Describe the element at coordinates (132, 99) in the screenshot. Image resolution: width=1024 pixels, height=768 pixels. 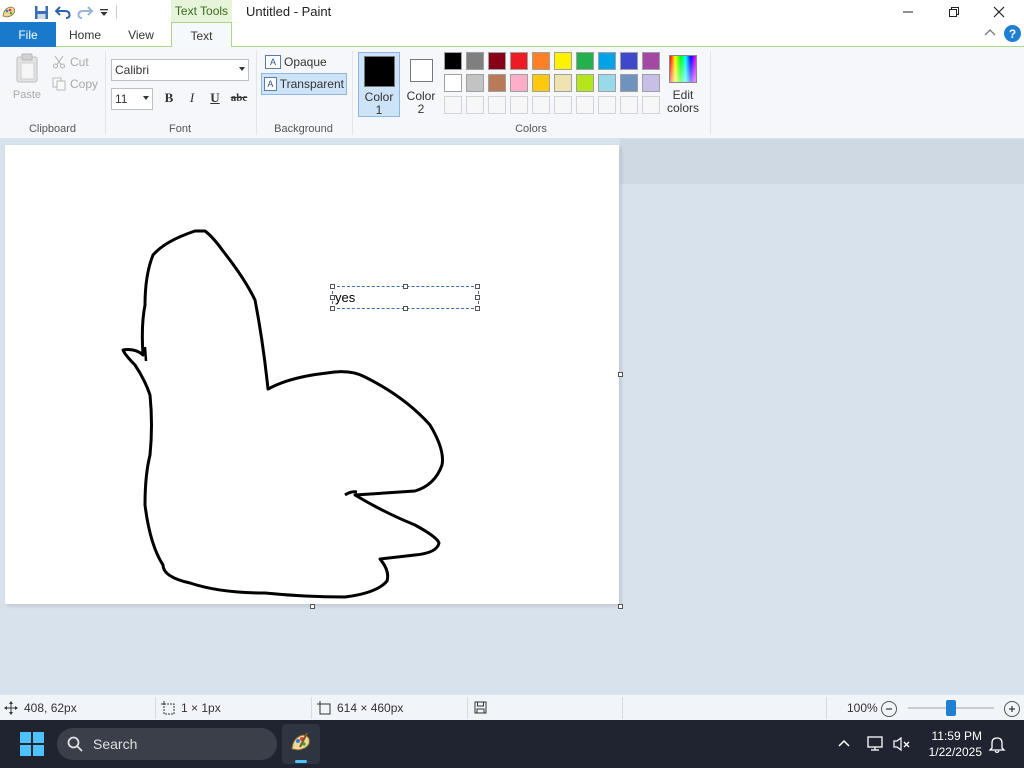
I see `font-size-dropdown: 11` at that location.